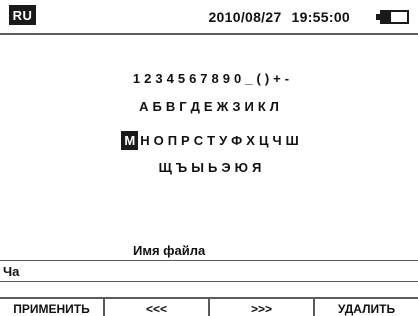 The height and width of the screenshot is (316, 418). I want to click on filename-label: Имя файла, so click(169, 250).